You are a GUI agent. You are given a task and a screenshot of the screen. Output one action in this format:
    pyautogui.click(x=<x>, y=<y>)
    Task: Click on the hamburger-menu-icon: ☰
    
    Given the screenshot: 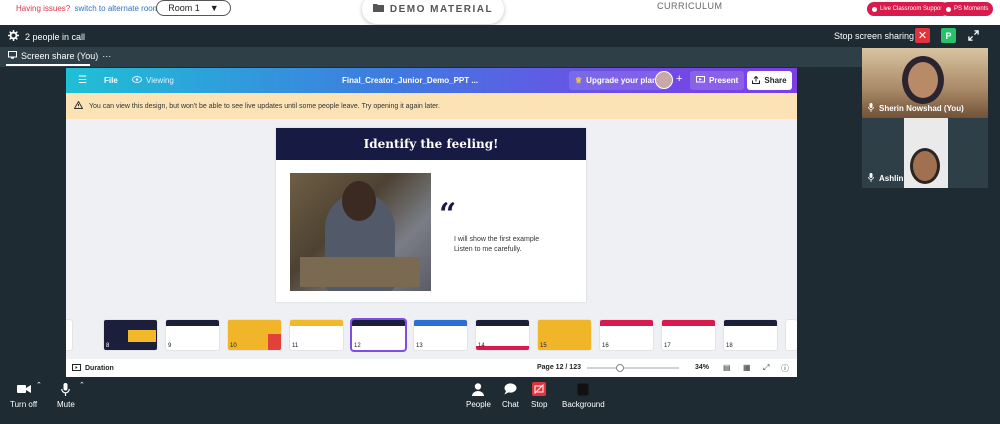 What is the action you would take?
    pyautogui.click(x=82, y=80)
    